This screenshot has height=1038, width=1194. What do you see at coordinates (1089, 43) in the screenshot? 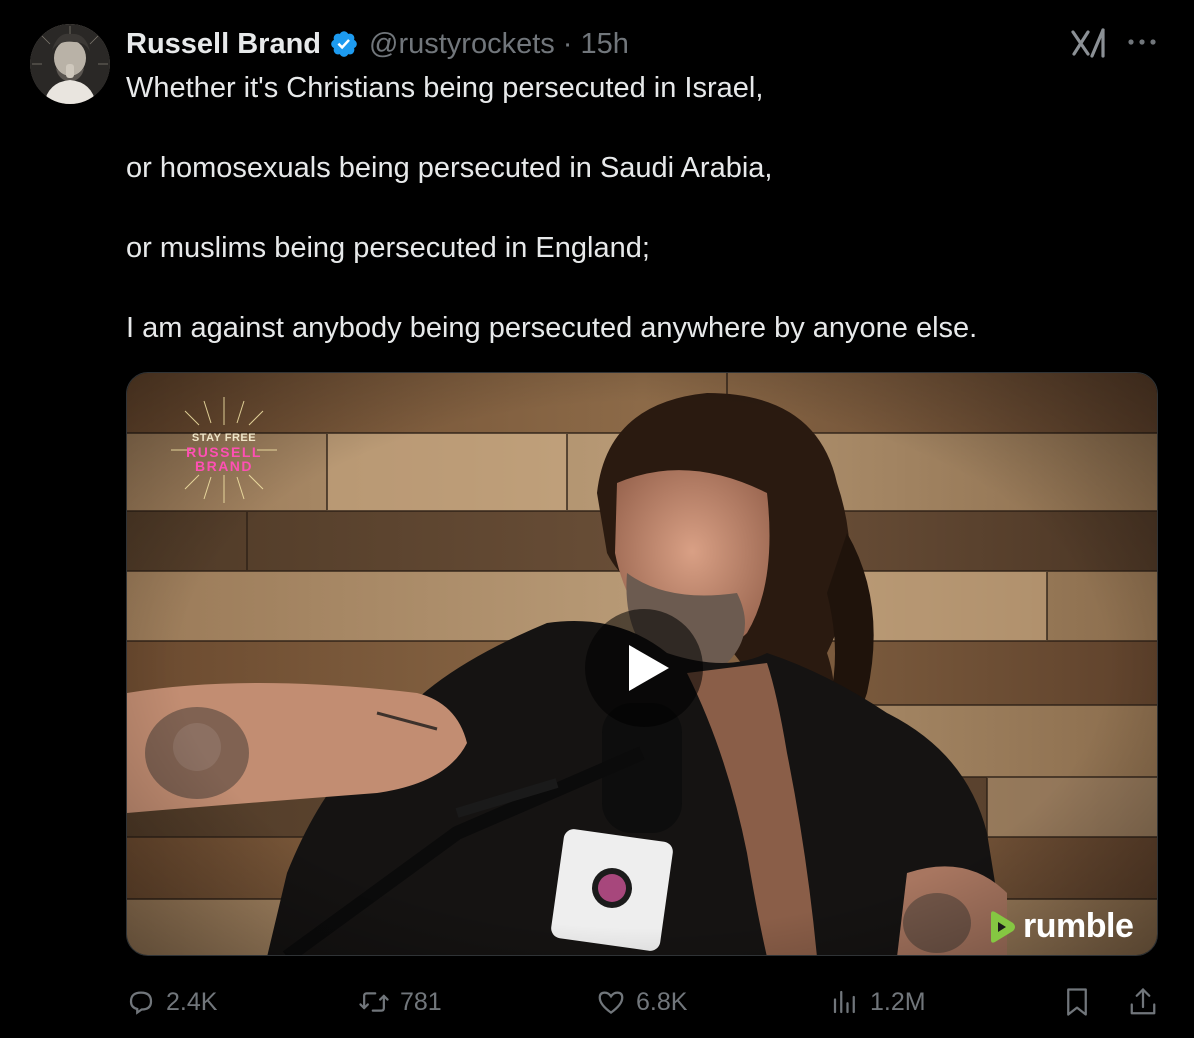
I see `grok-icon` at bounding box center [1089, 43].